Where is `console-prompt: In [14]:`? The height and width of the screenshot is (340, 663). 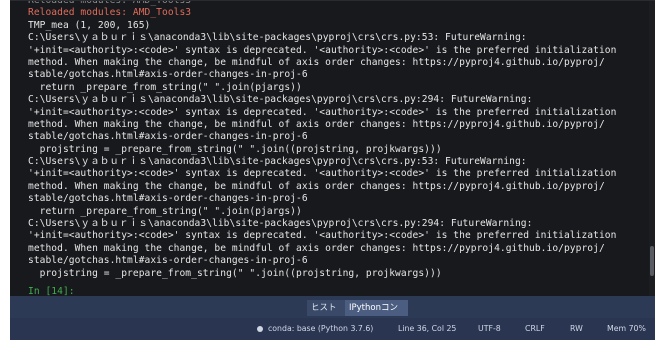
console-prompt: In [14]: is located at coordinates (51, 290).